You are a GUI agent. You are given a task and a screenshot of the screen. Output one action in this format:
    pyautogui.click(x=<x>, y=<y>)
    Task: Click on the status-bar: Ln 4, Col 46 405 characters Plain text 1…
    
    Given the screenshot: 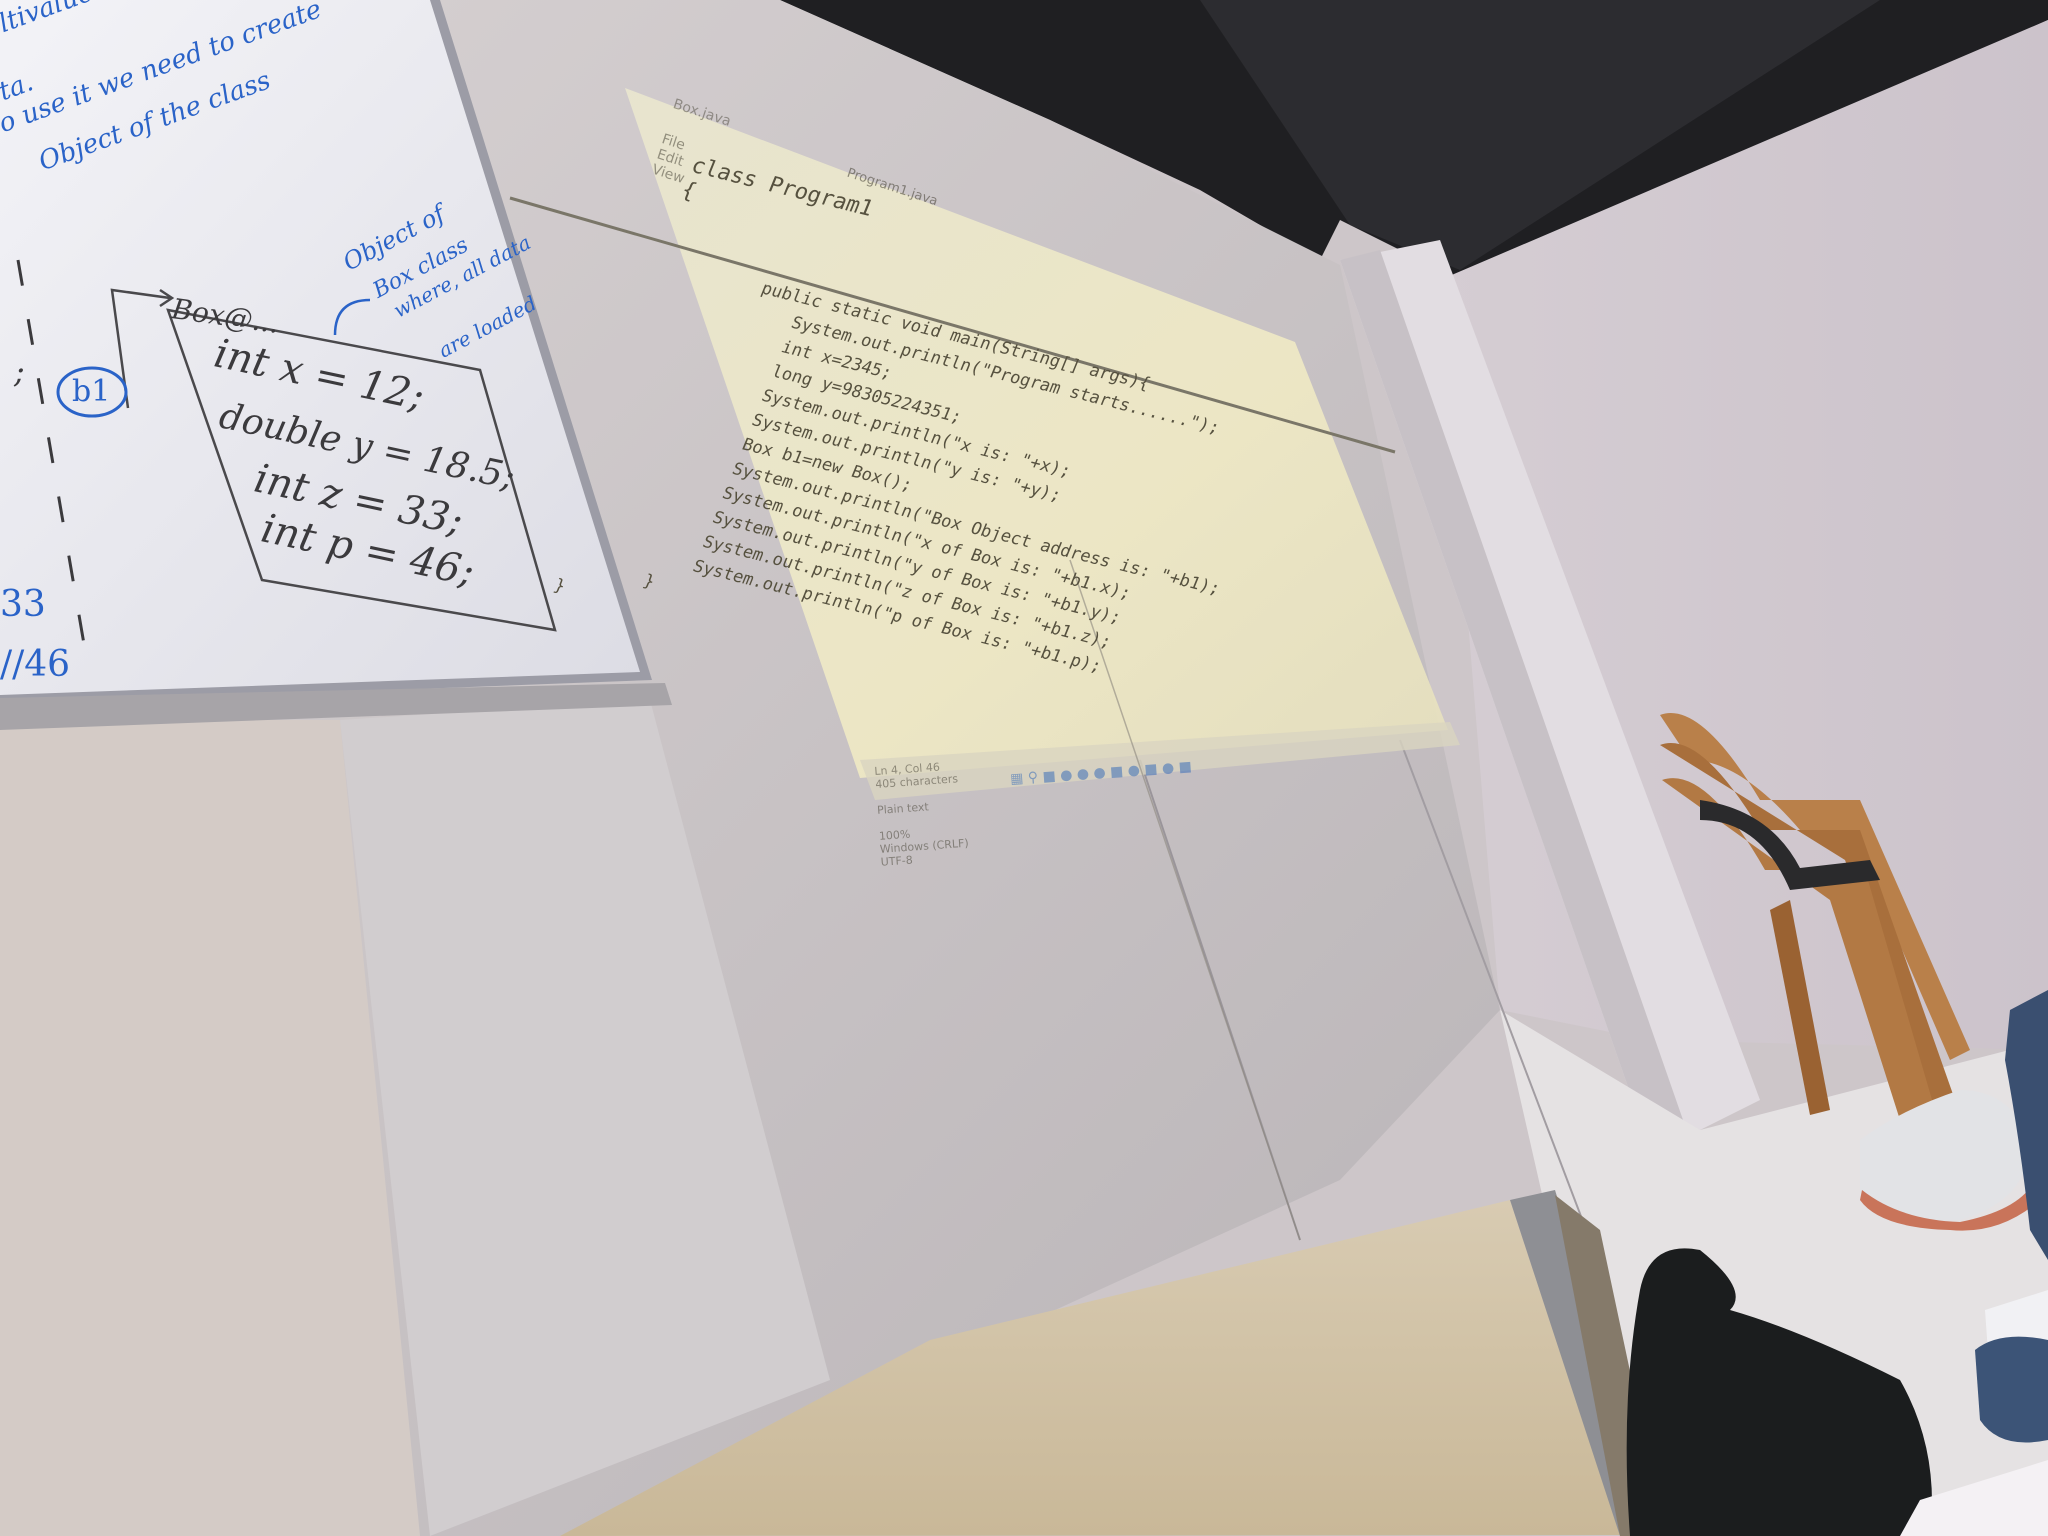 What is the action you would take?
    pyautogui.click(x=933, y=807)
    